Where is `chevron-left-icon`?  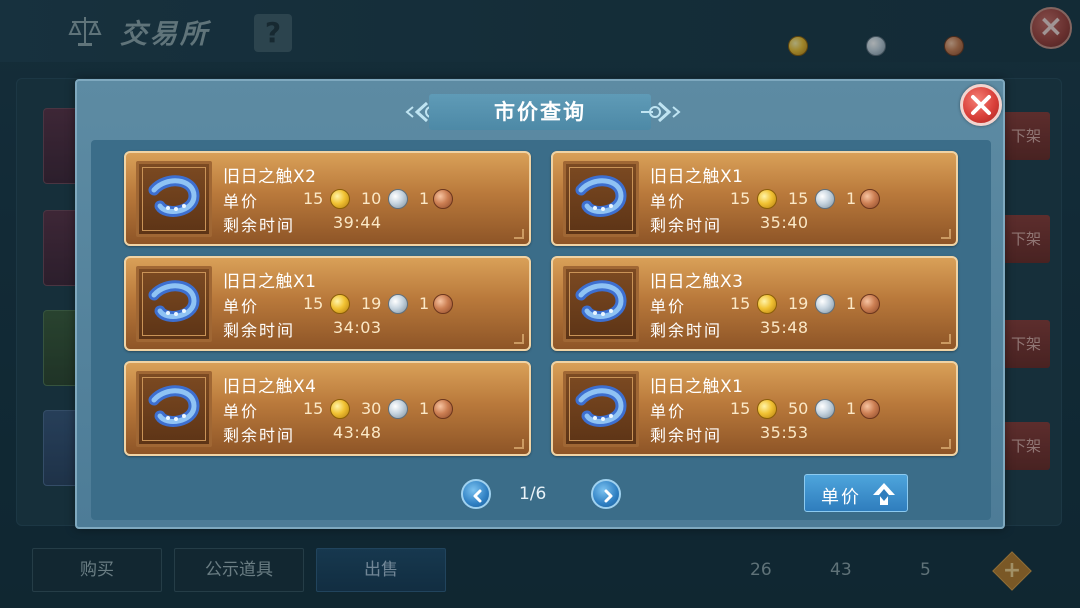 chevron-left-icon is located at coordinates (477, 496).